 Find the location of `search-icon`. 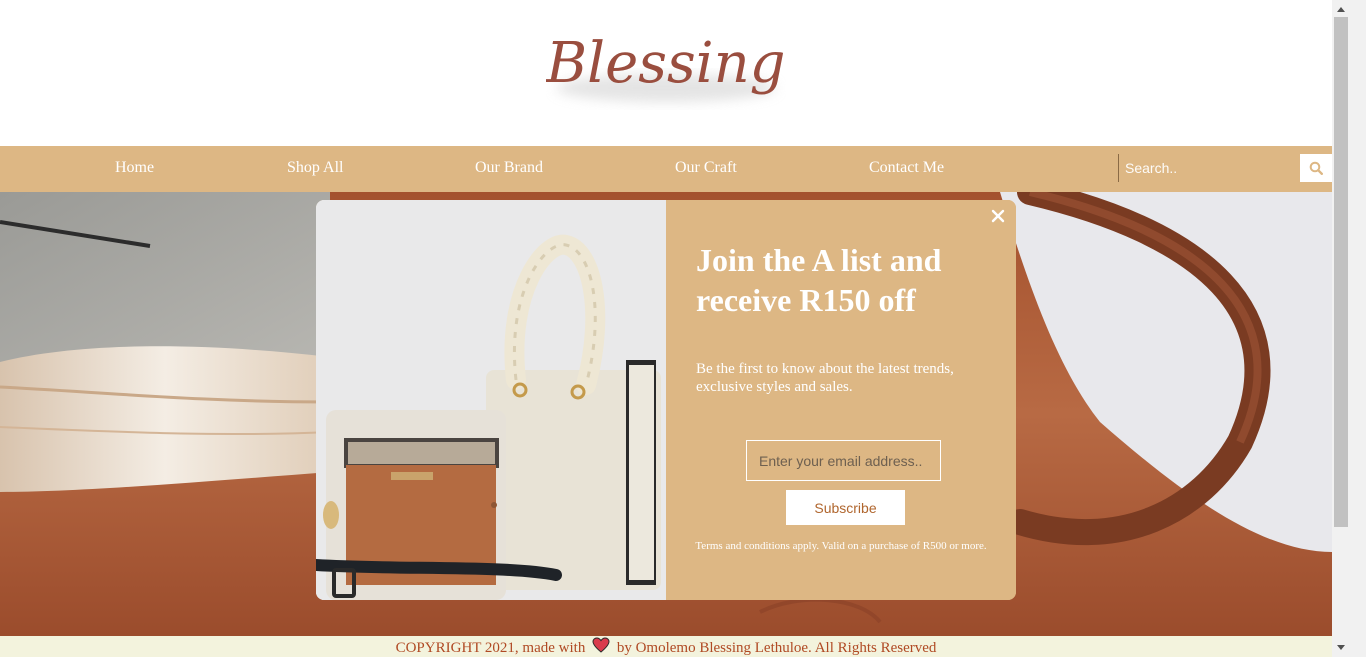

search-icon is located at coordinates (1316, 168).